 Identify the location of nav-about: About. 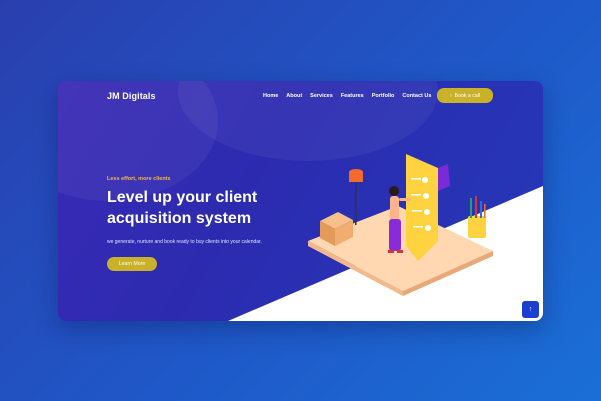
(294, 96).